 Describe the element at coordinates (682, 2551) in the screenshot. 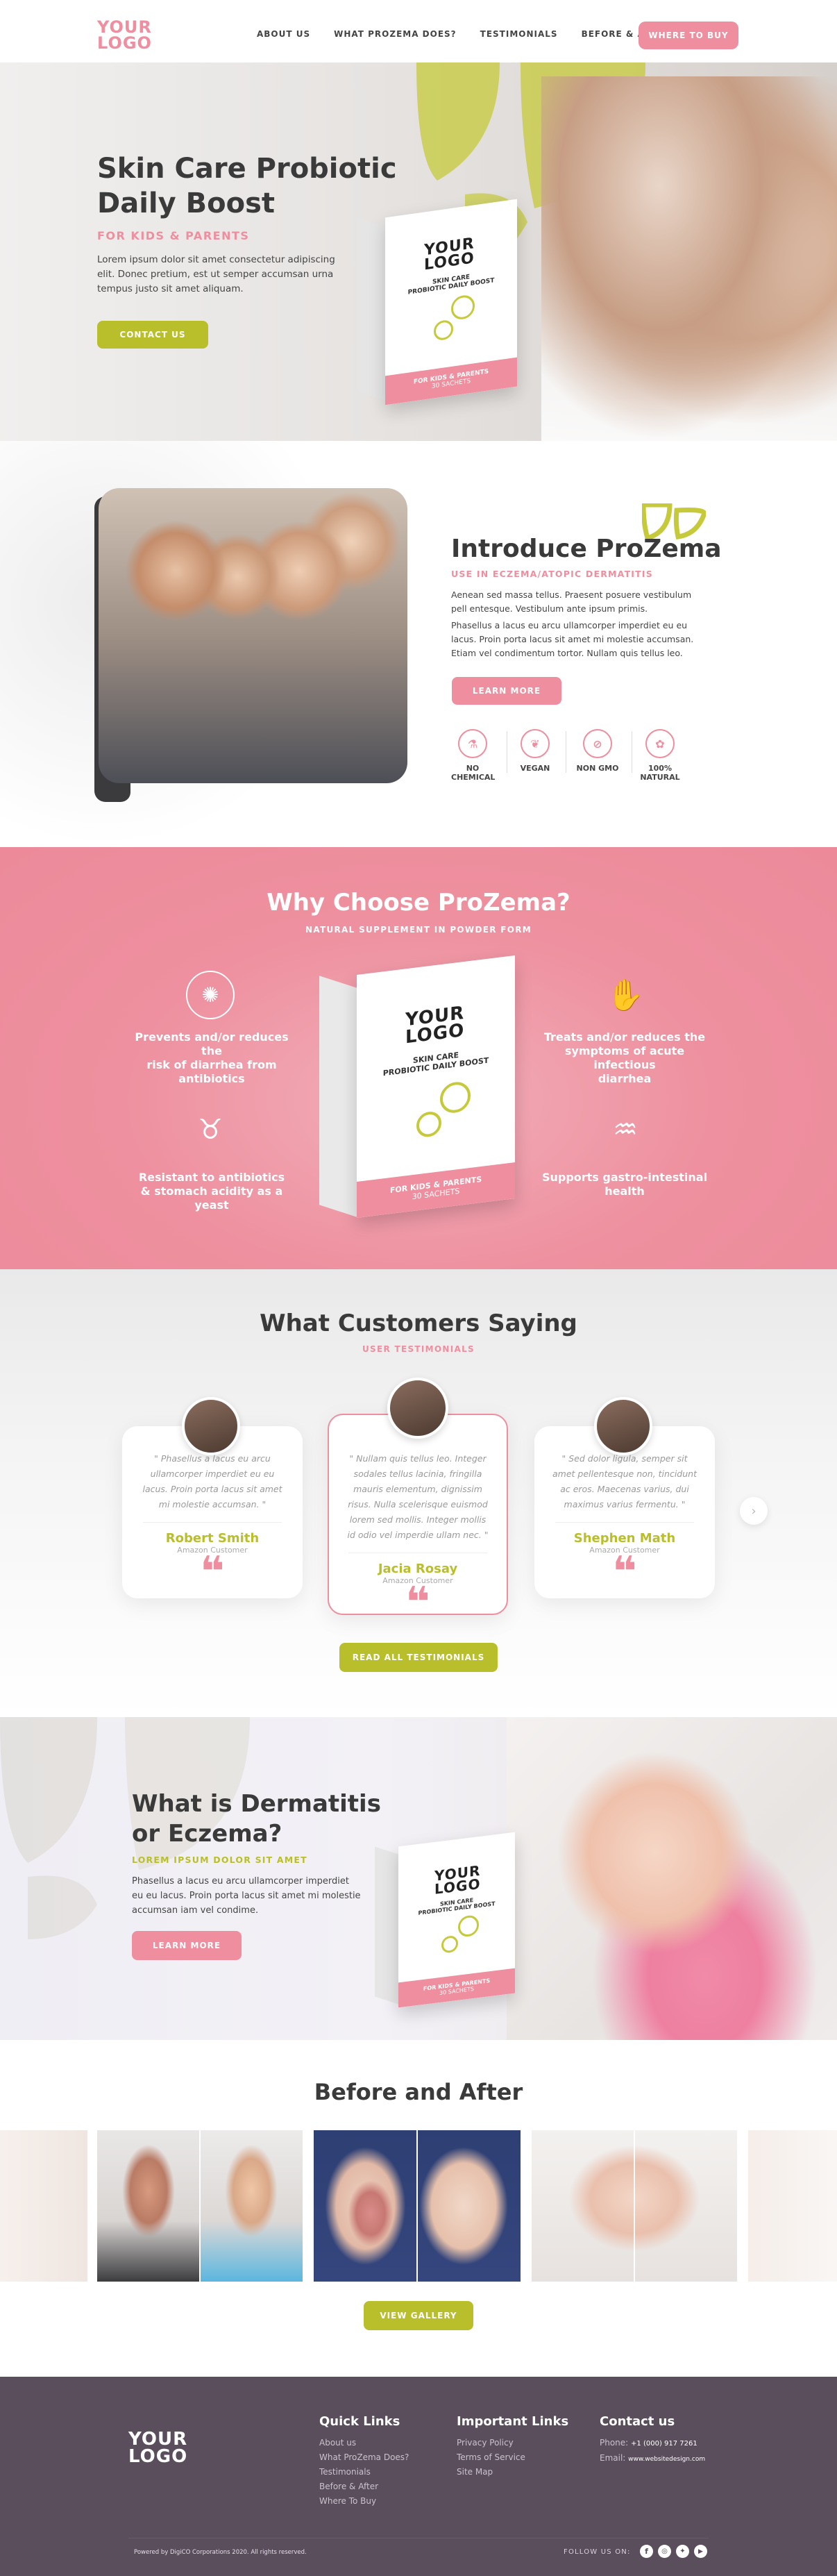

I see `twitter-icon: ✦` at that location.